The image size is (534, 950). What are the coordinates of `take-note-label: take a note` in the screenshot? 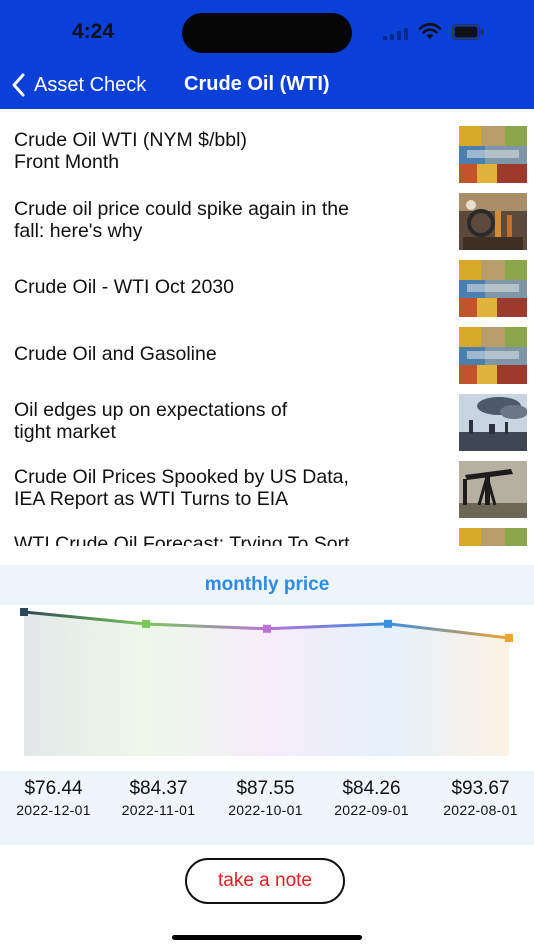 It's located at (265, 880).